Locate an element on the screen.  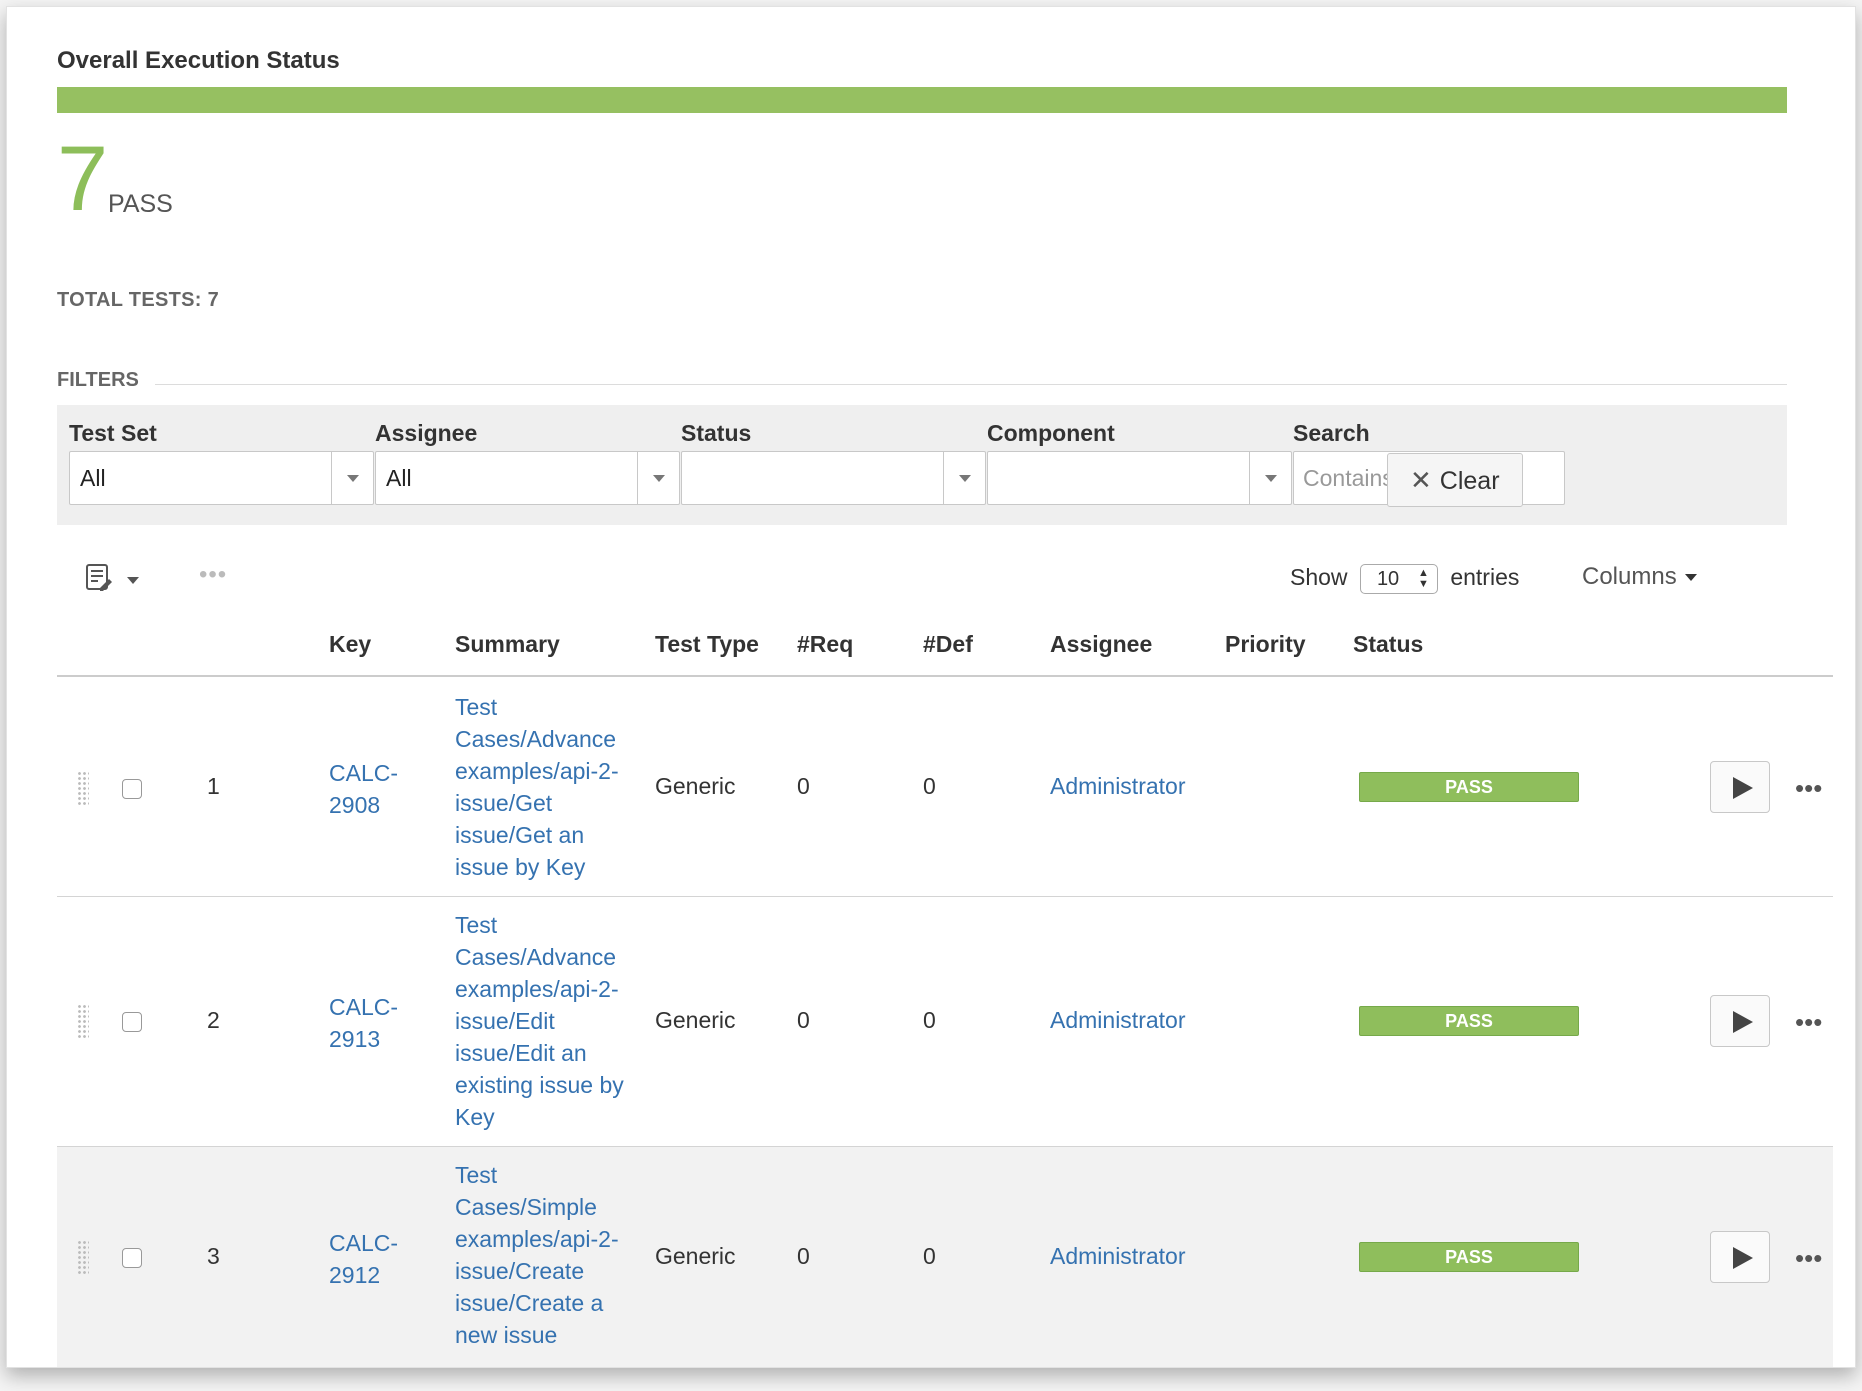
header-test-type: Test Type is located at coordinates (707, 644).